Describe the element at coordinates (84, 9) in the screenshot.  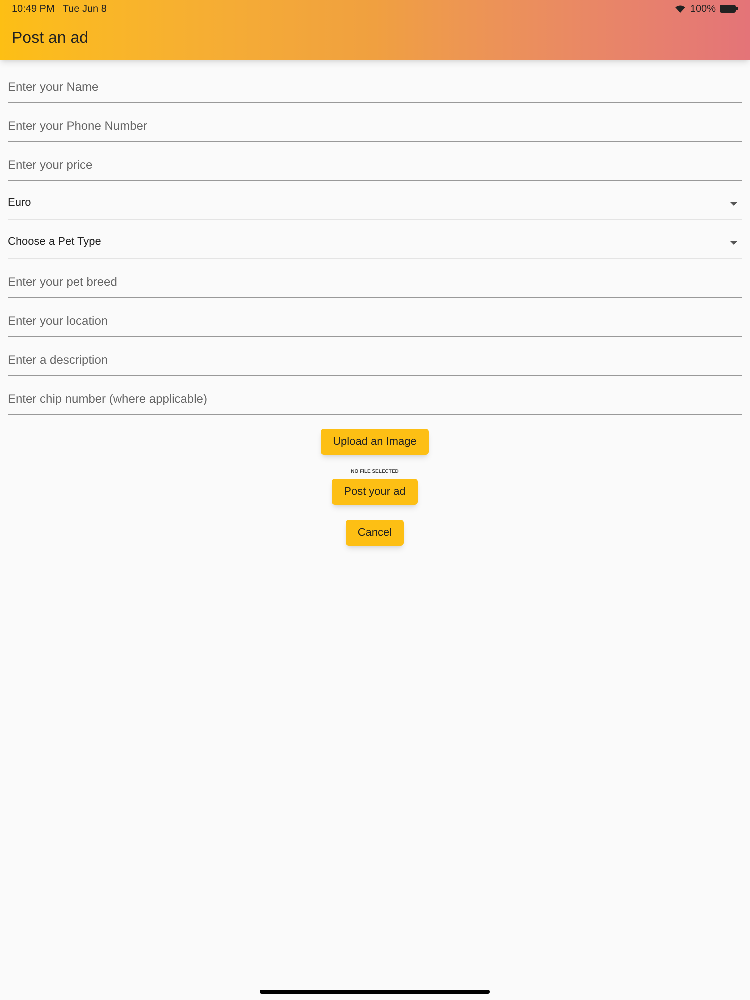
I see `status-date: Tue Jun 8` at that location.